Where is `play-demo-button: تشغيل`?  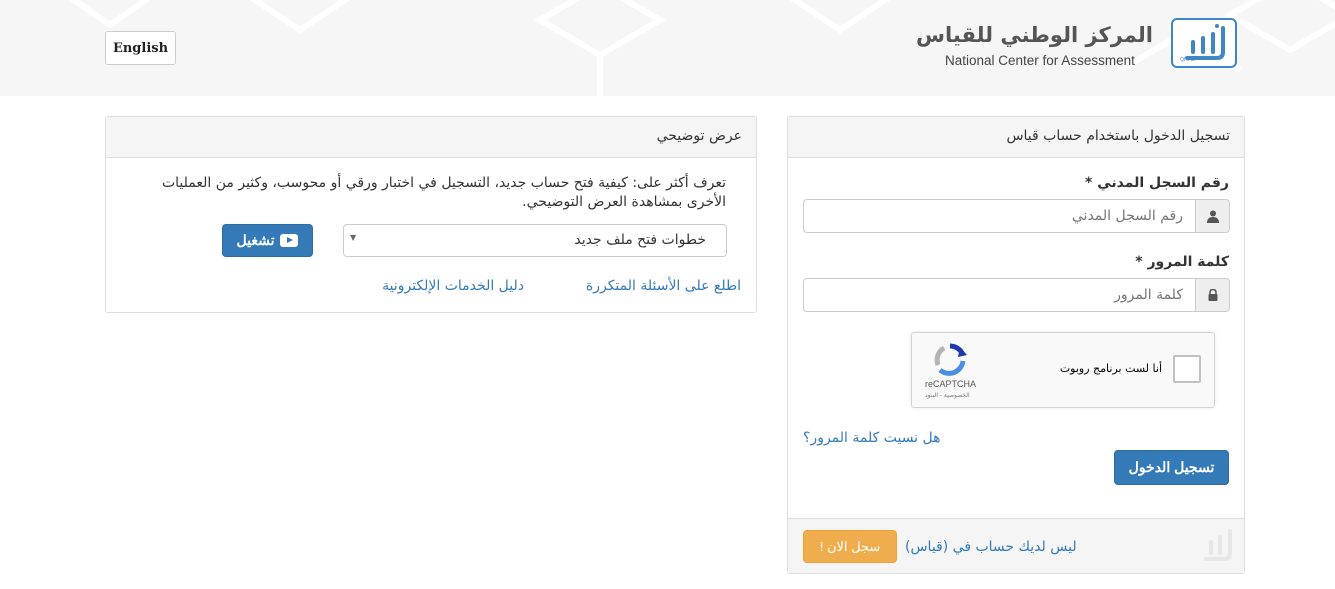 play-demo-button: تشغيل is located at coordinates (267, 240).